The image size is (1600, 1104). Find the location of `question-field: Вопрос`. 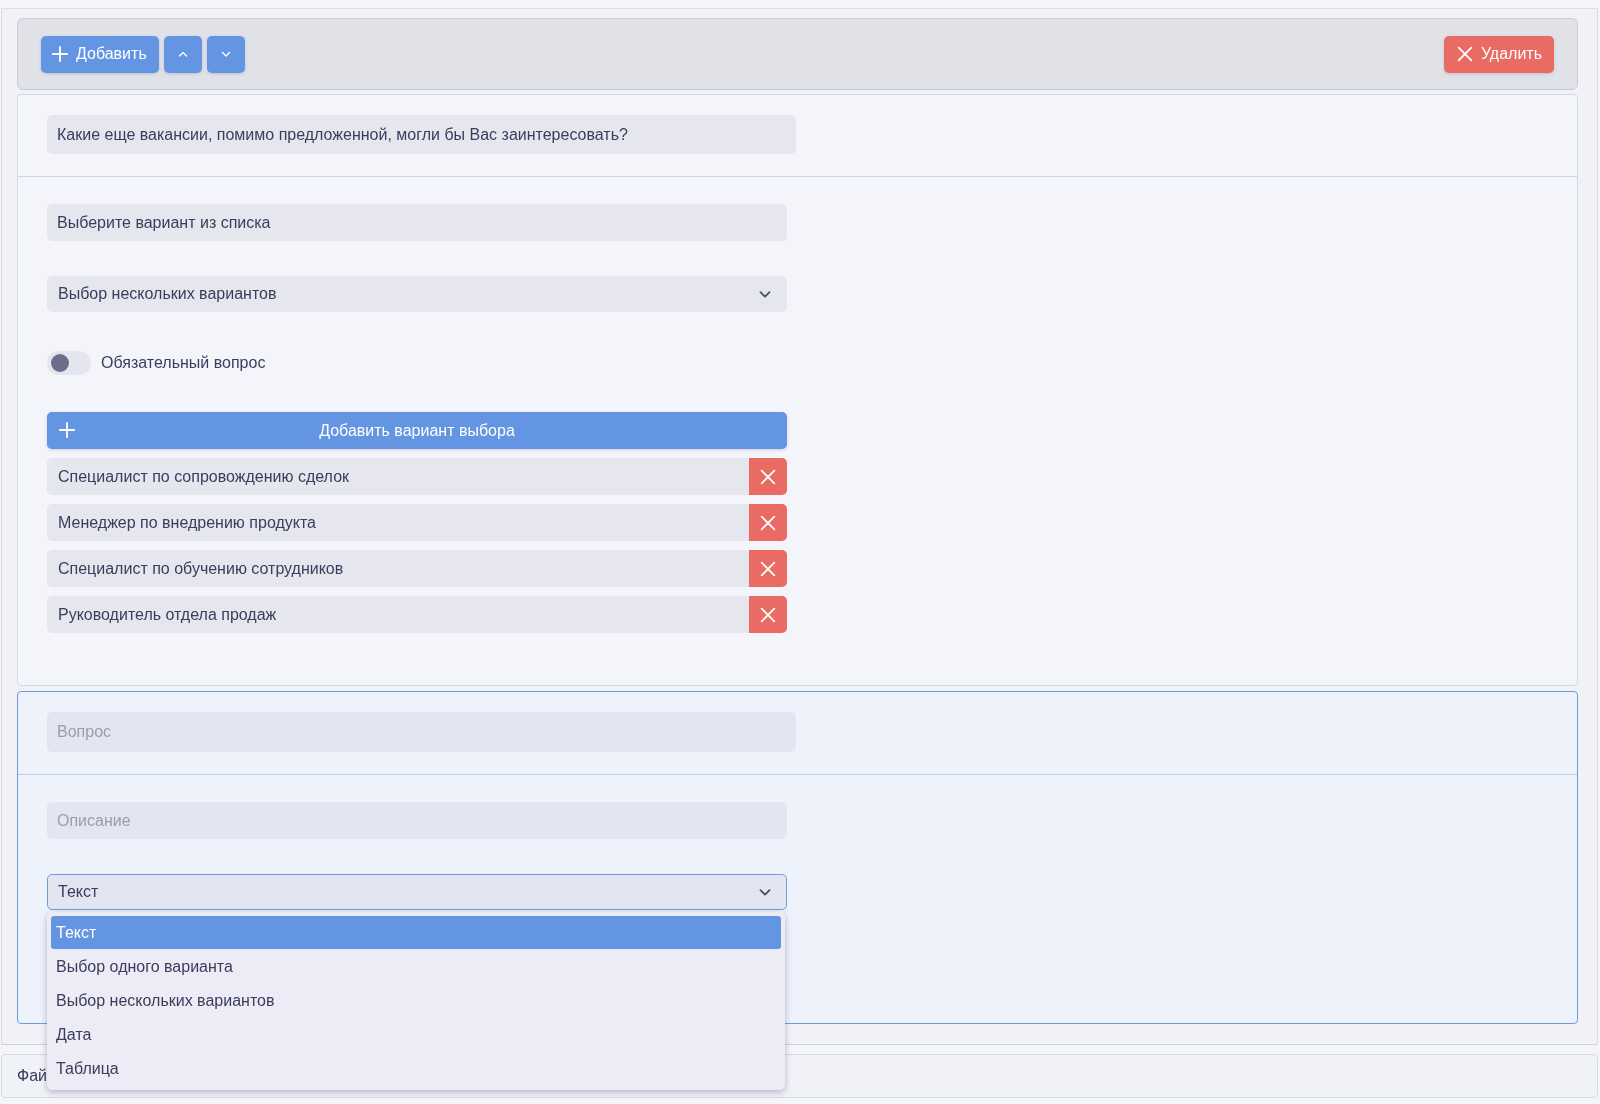

question-field: Вопрос is located at coordinates (421, 732).